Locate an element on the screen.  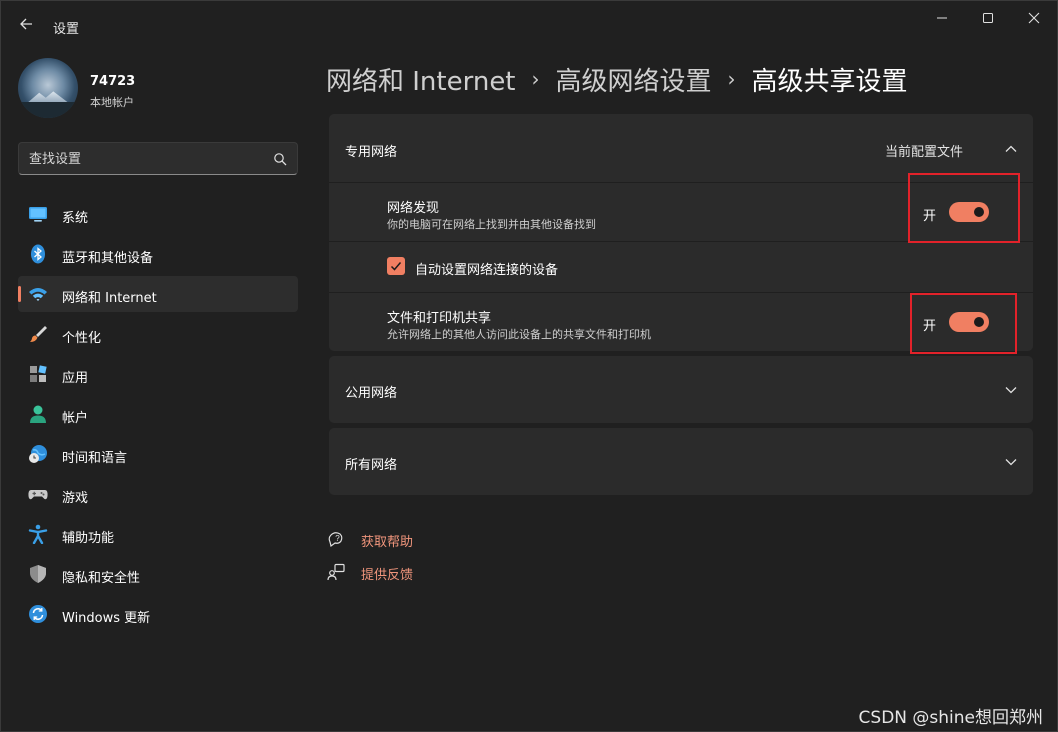
monitor-icon is located at coordinates (38, 214).